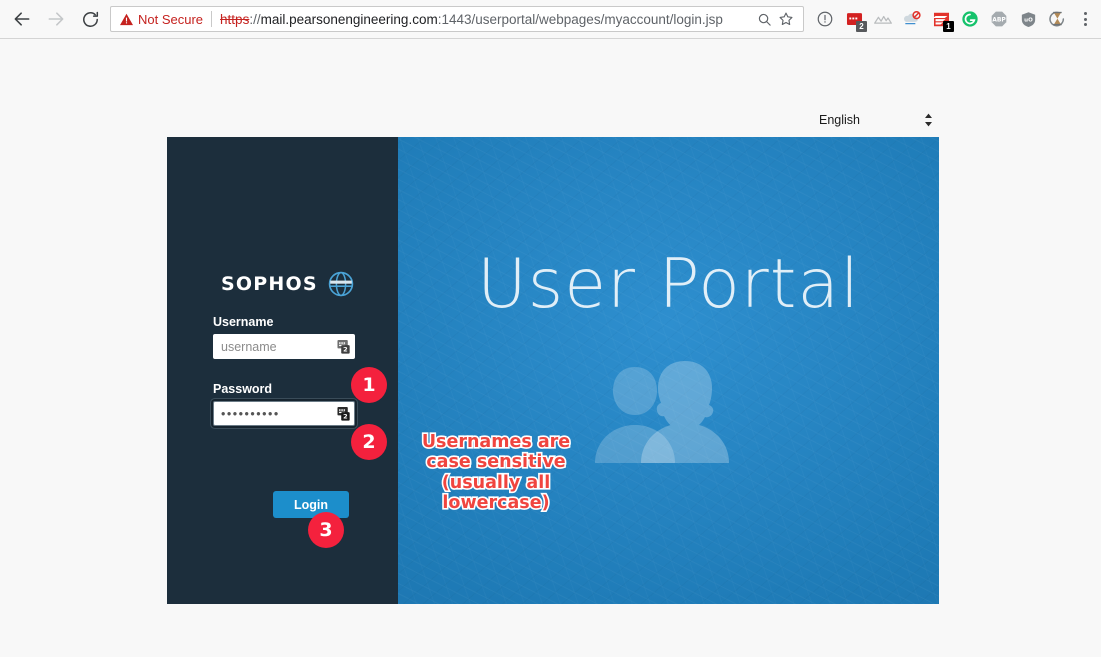  I want to click on reload-button, so click(90, 19).